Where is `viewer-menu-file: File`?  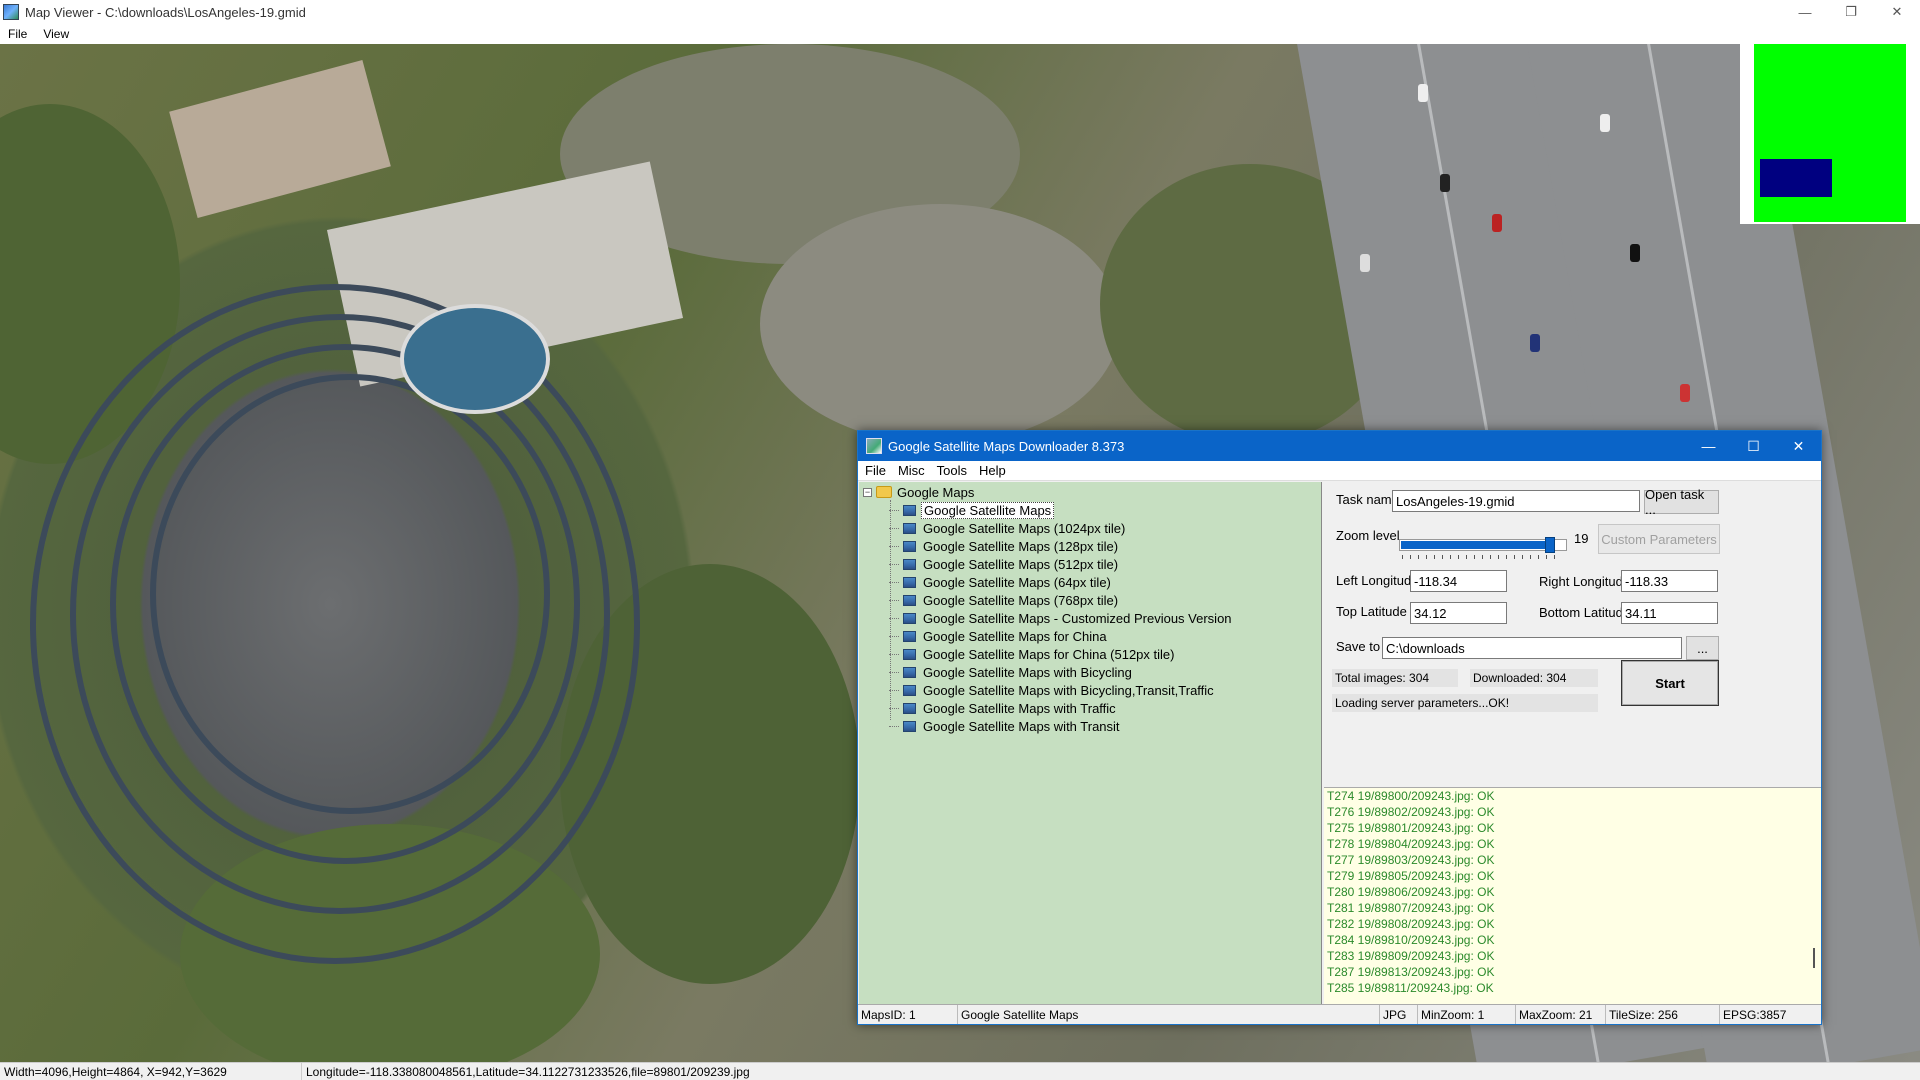 viewer-menu-file: File is located at coordinates (17, 34).